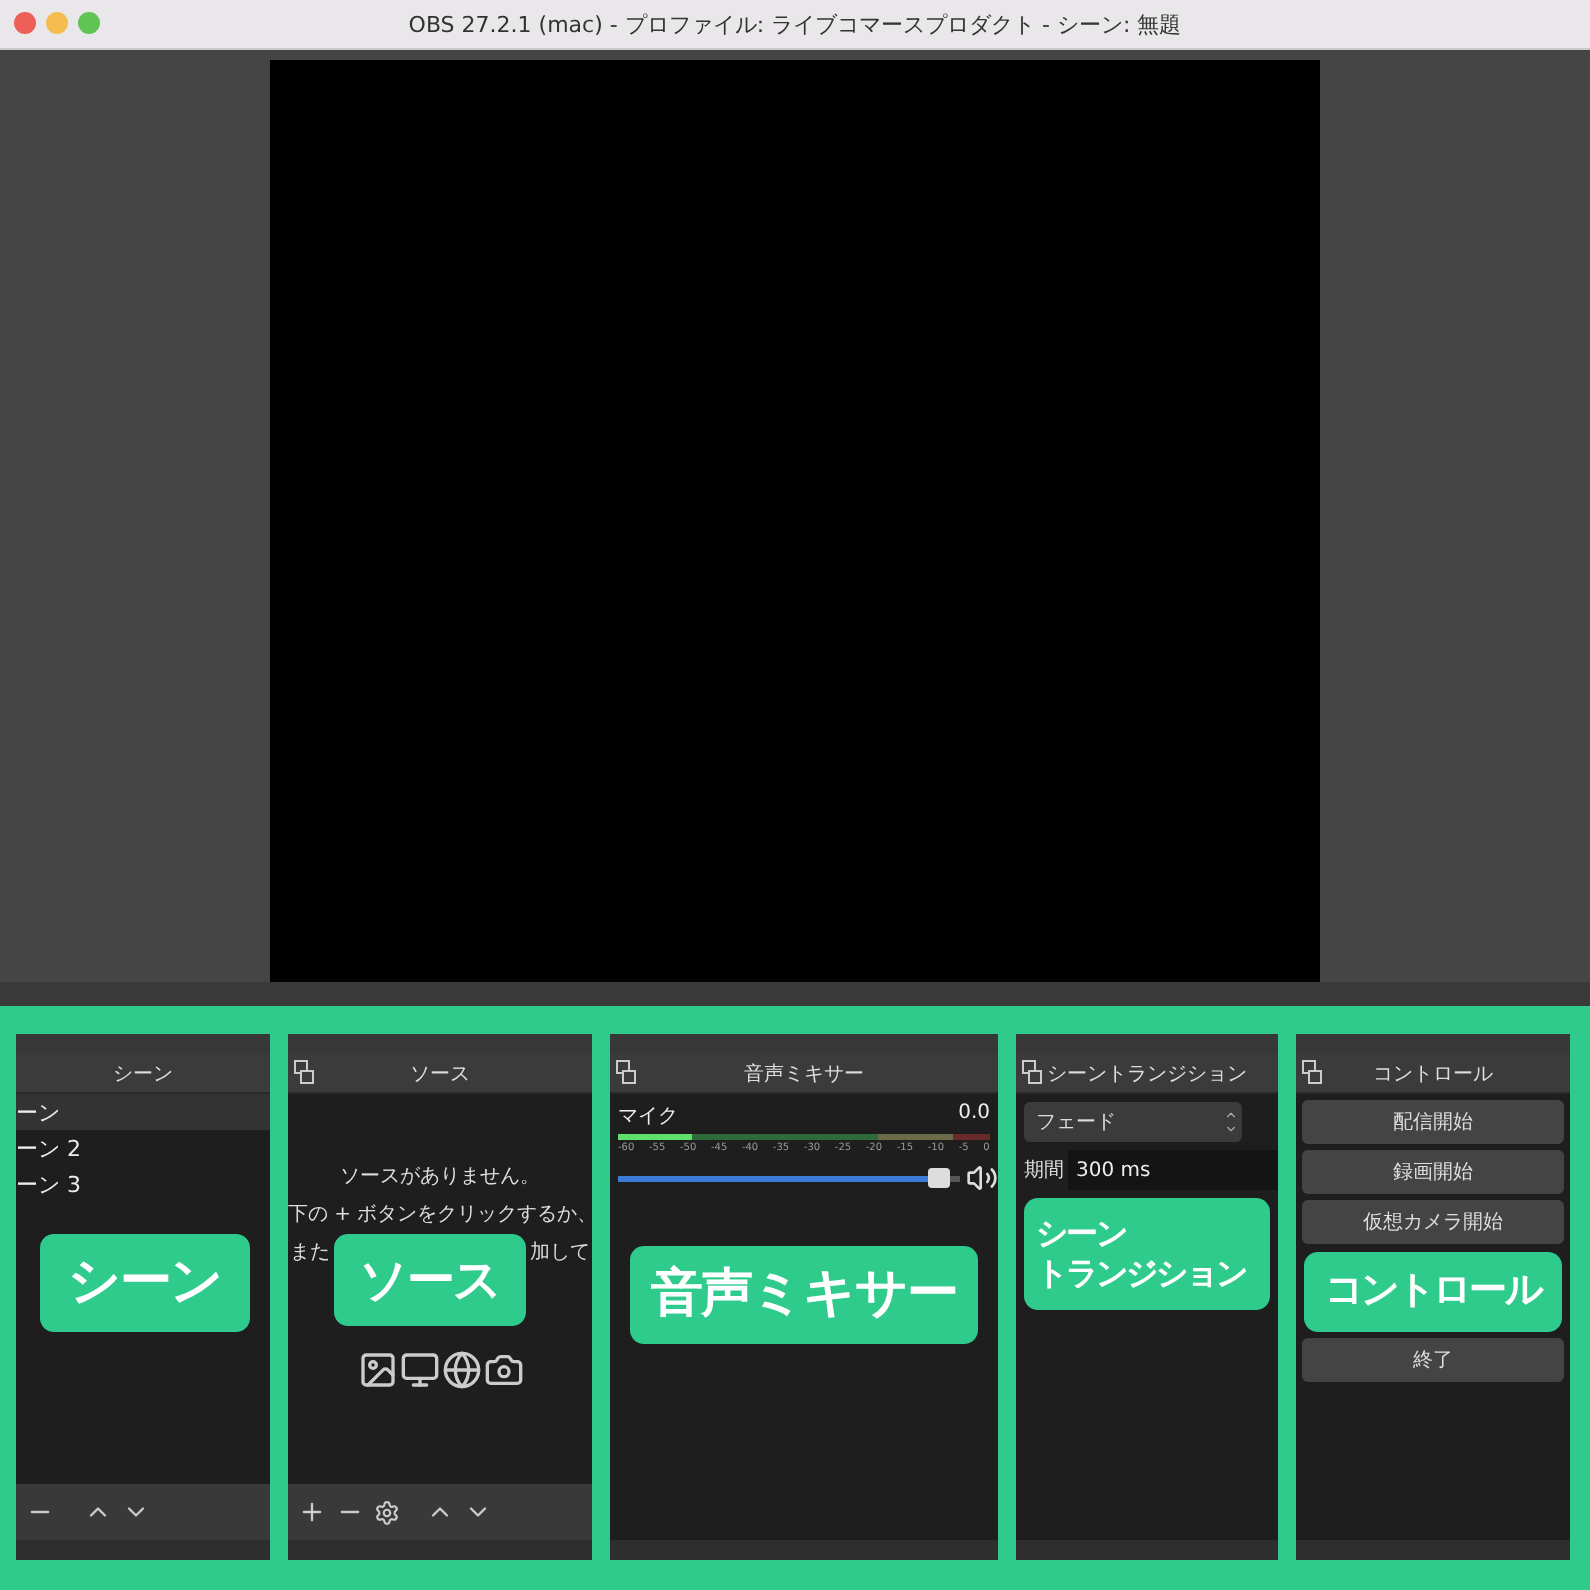  I want to click on empty-message: 加して, so click(560, 1253).